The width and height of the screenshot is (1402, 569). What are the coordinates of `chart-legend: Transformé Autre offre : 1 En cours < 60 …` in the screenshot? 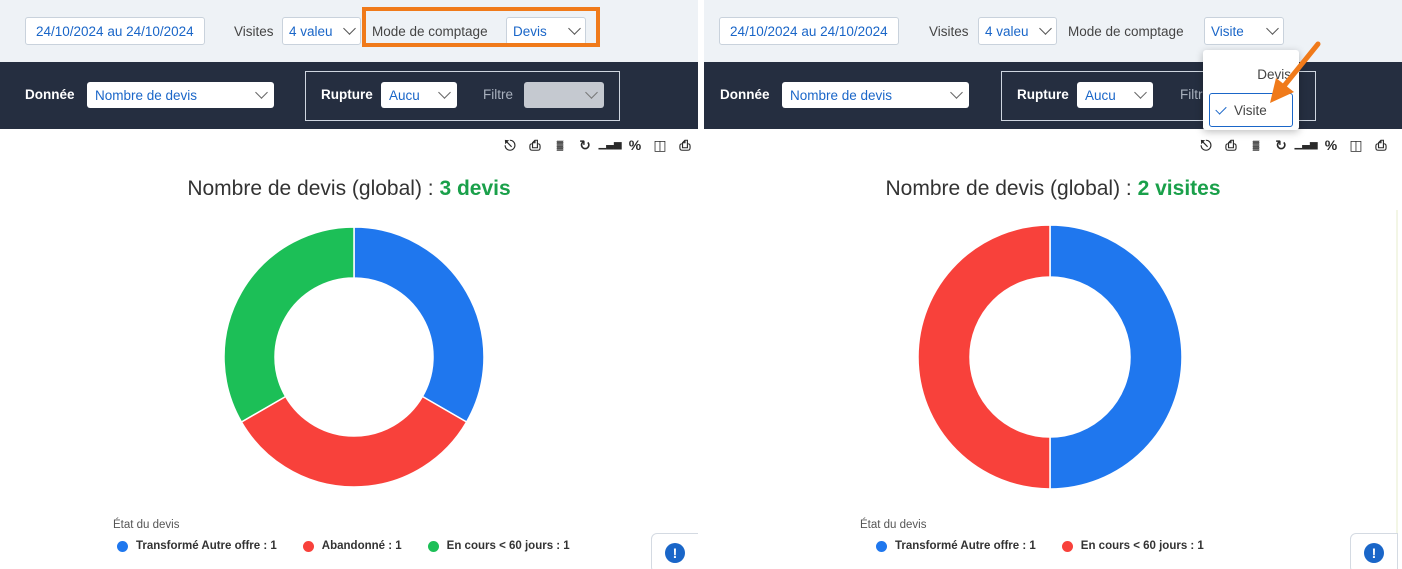 It's located at (1040, 546).